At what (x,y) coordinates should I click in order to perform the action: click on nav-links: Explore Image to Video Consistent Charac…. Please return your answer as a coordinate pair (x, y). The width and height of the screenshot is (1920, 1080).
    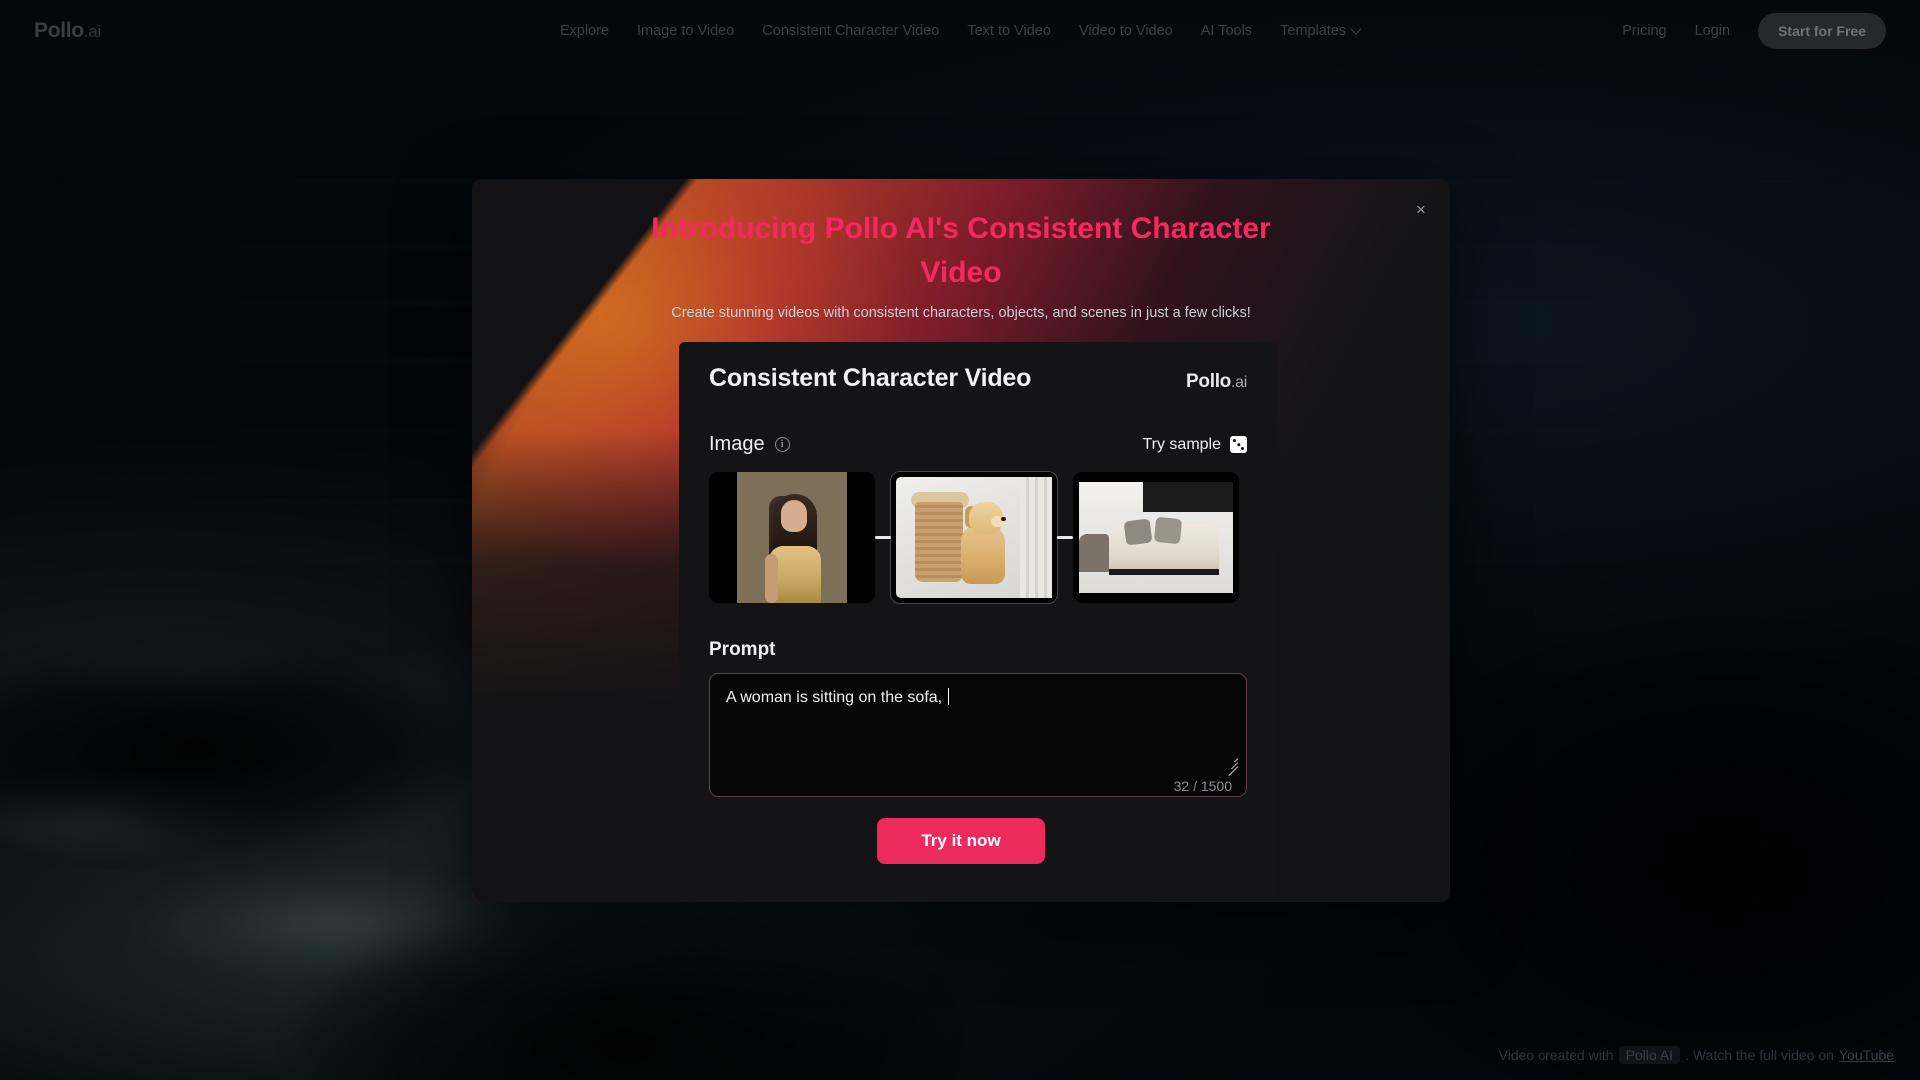
    Looking at the image, I should click on (961, 31).